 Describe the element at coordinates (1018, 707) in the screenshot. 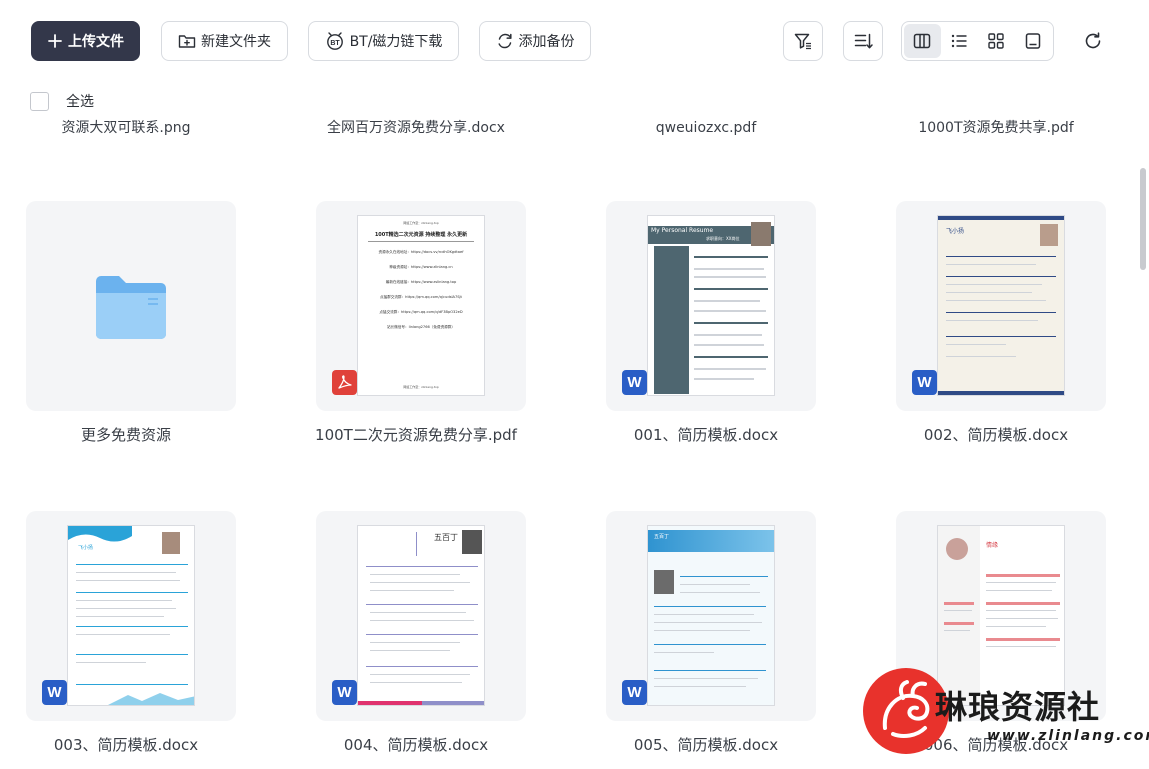

I see `watermark-text: 琳琅资源社` at that location.